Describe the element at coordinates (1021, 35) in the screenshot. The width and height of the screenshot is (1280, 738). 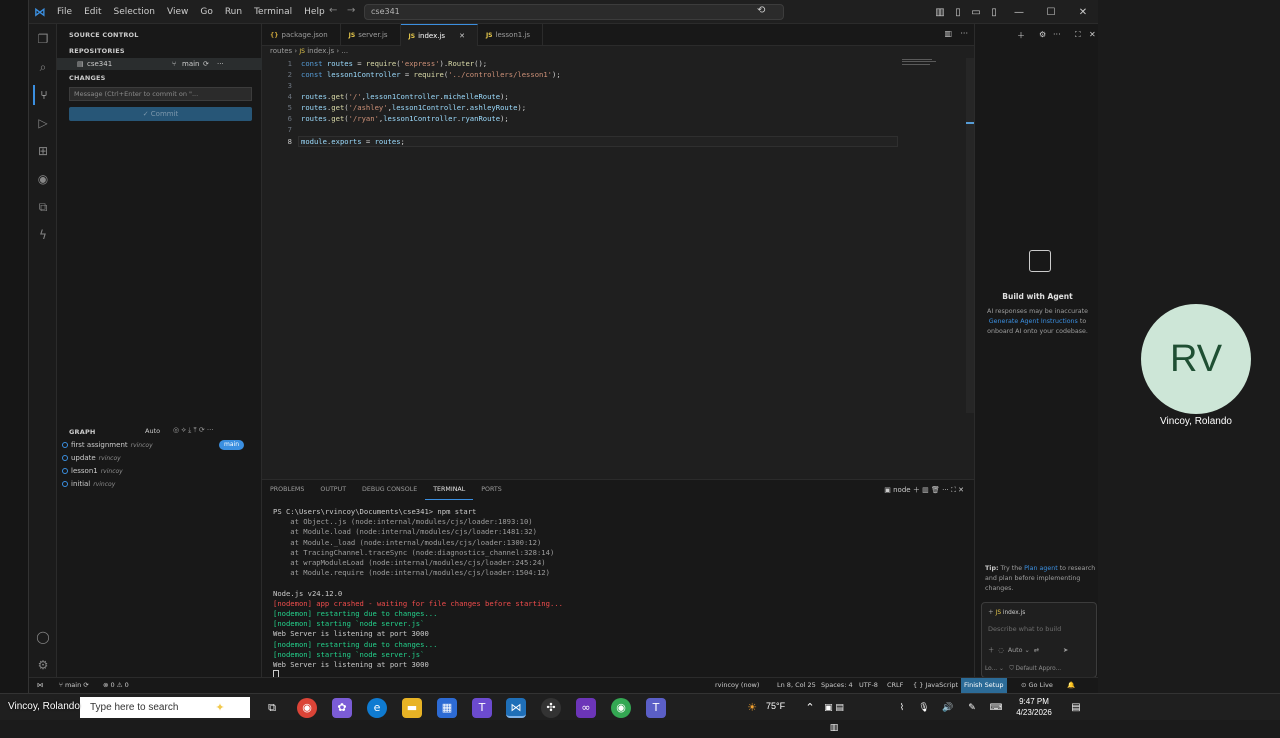
I see `new-chat-icon: ＋` at that location.